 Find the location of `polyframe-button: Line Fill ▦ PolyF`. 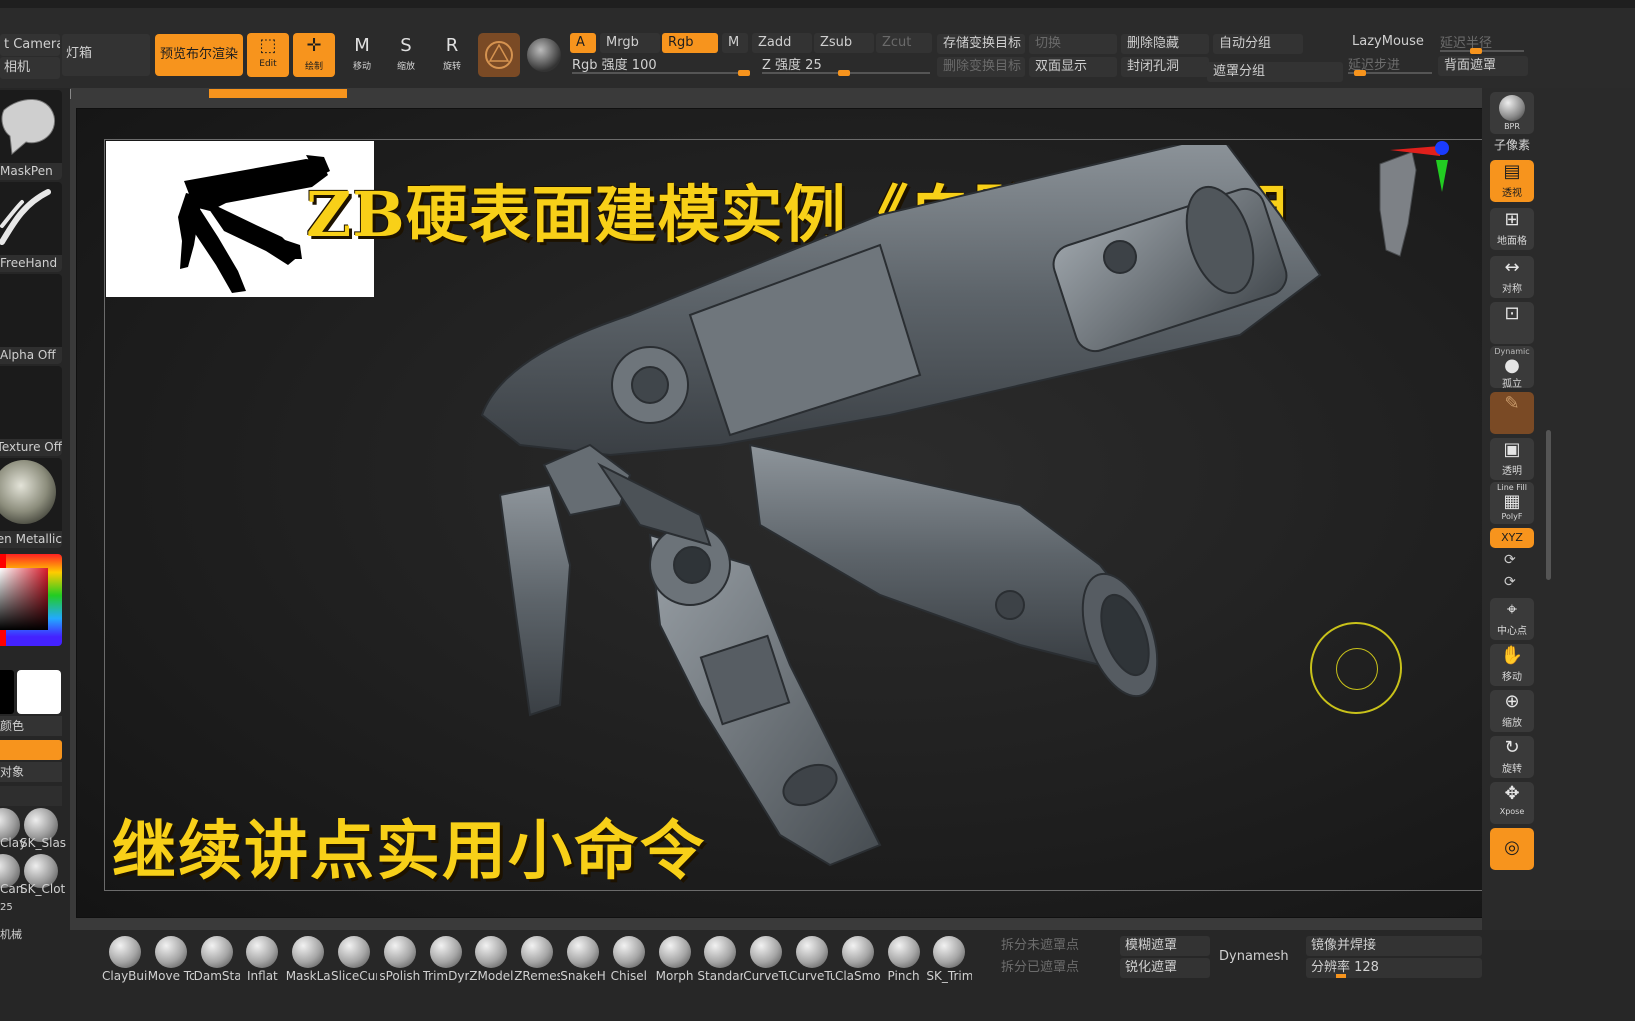

polyframe-button: Line Fill ▦ PolyF is located at coordinates (1512, 503).